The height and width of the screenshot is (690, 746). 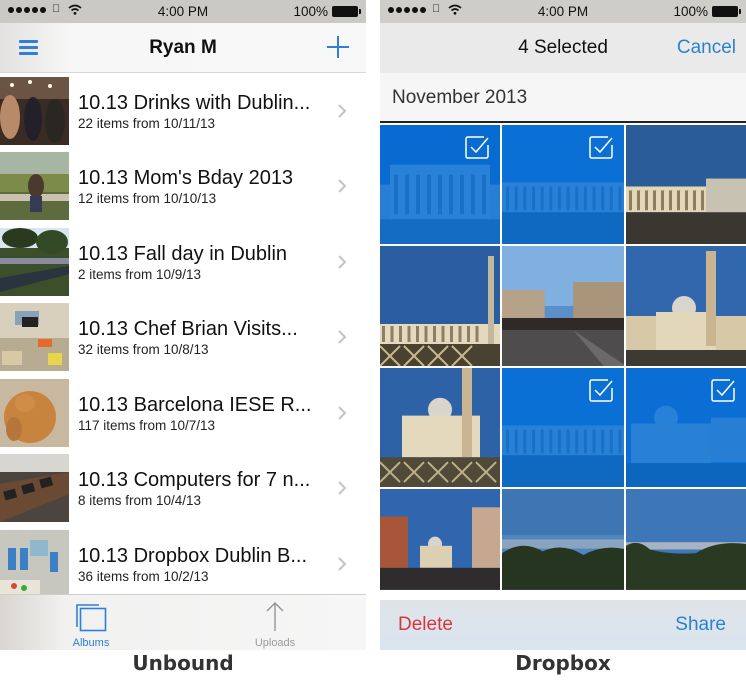 What do you see at coordinates (460, 97) in the screenshot?
I see `section-header-label: November 2013` at bounding box center [460, 97].